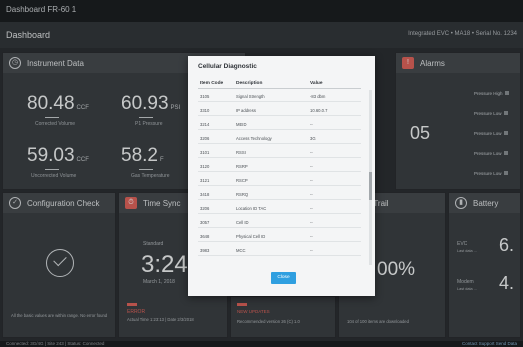 Image resolution: width=523 pixels, height=347 pixels. I want to click on cell-description: MEID, so click(241, 124).